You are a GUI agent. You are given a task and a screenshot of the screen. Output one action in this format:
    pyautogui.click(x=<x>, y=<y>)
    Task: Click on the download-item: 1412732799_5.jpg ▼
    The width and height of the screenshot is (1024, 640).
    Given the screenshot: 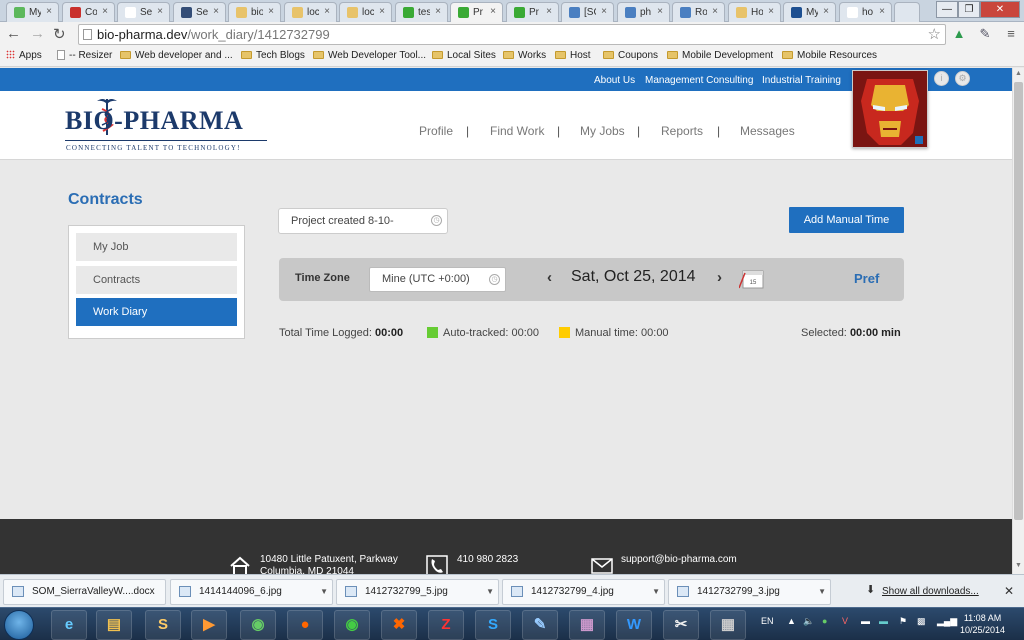 What is the action you would take?
    pyautogui.click(x=417, y=592)
    